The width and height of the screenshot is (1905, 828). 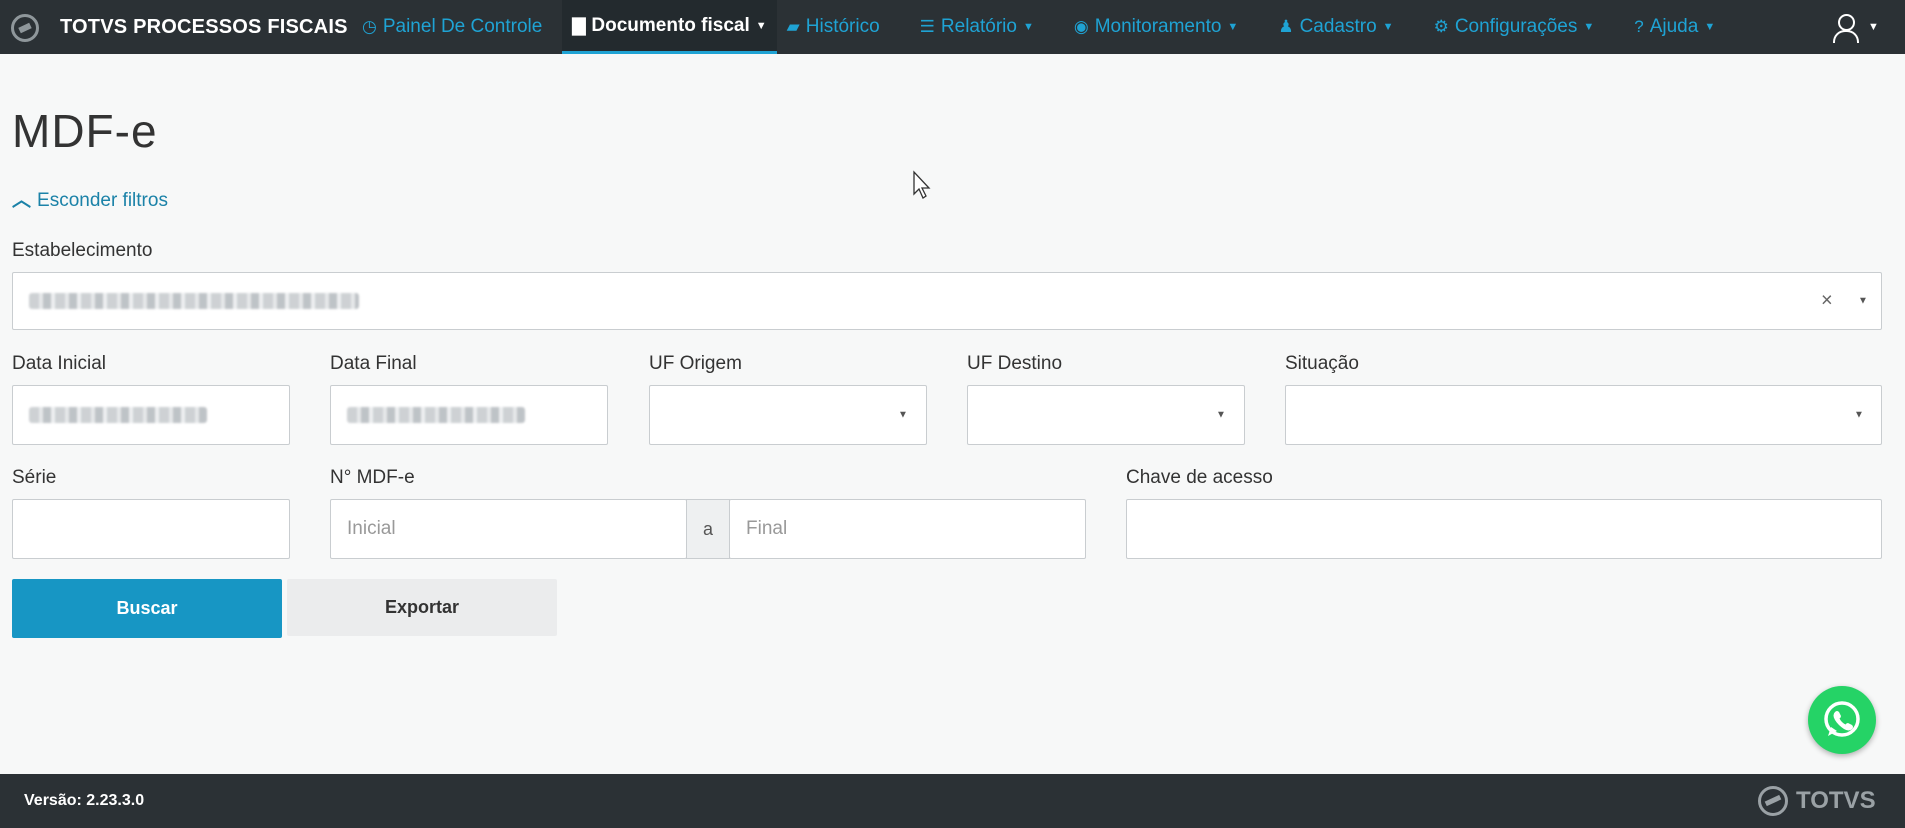 I want to click on nav-label: Configurações, so click(x=1516, y=26).